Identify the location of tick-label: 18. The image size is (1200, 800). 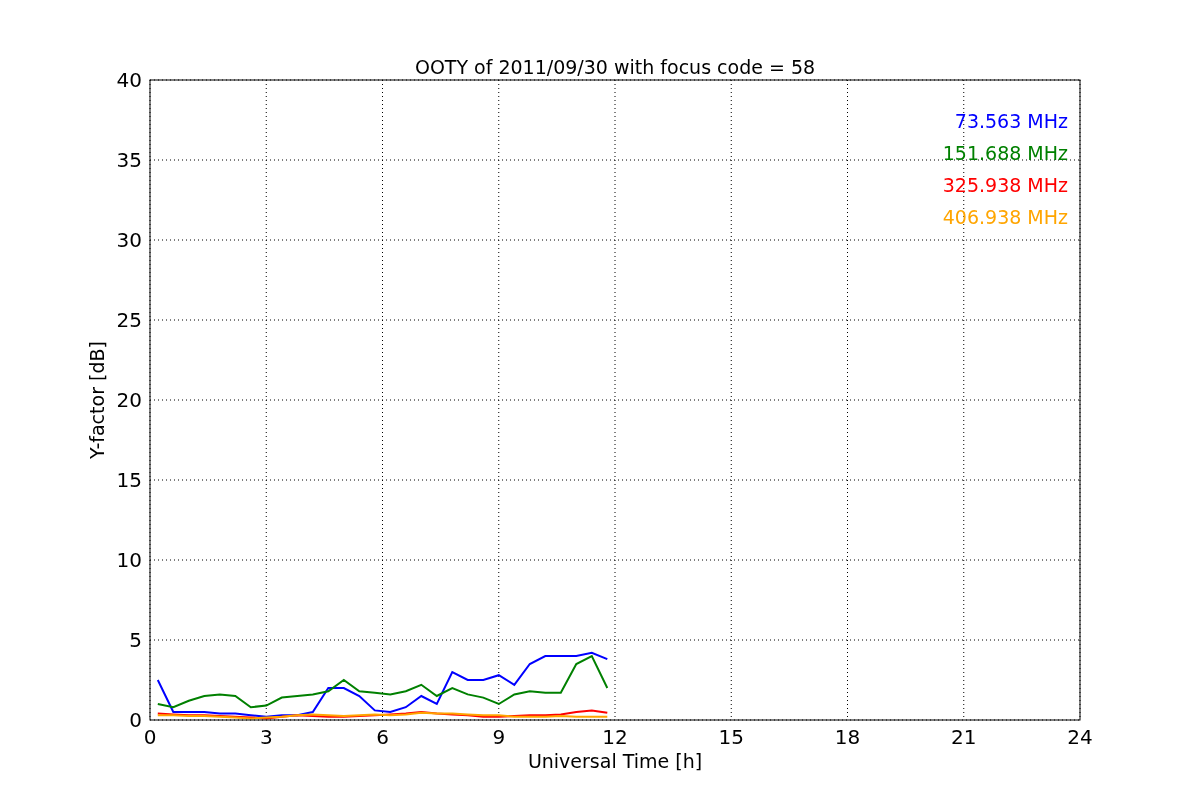
(847, 737).